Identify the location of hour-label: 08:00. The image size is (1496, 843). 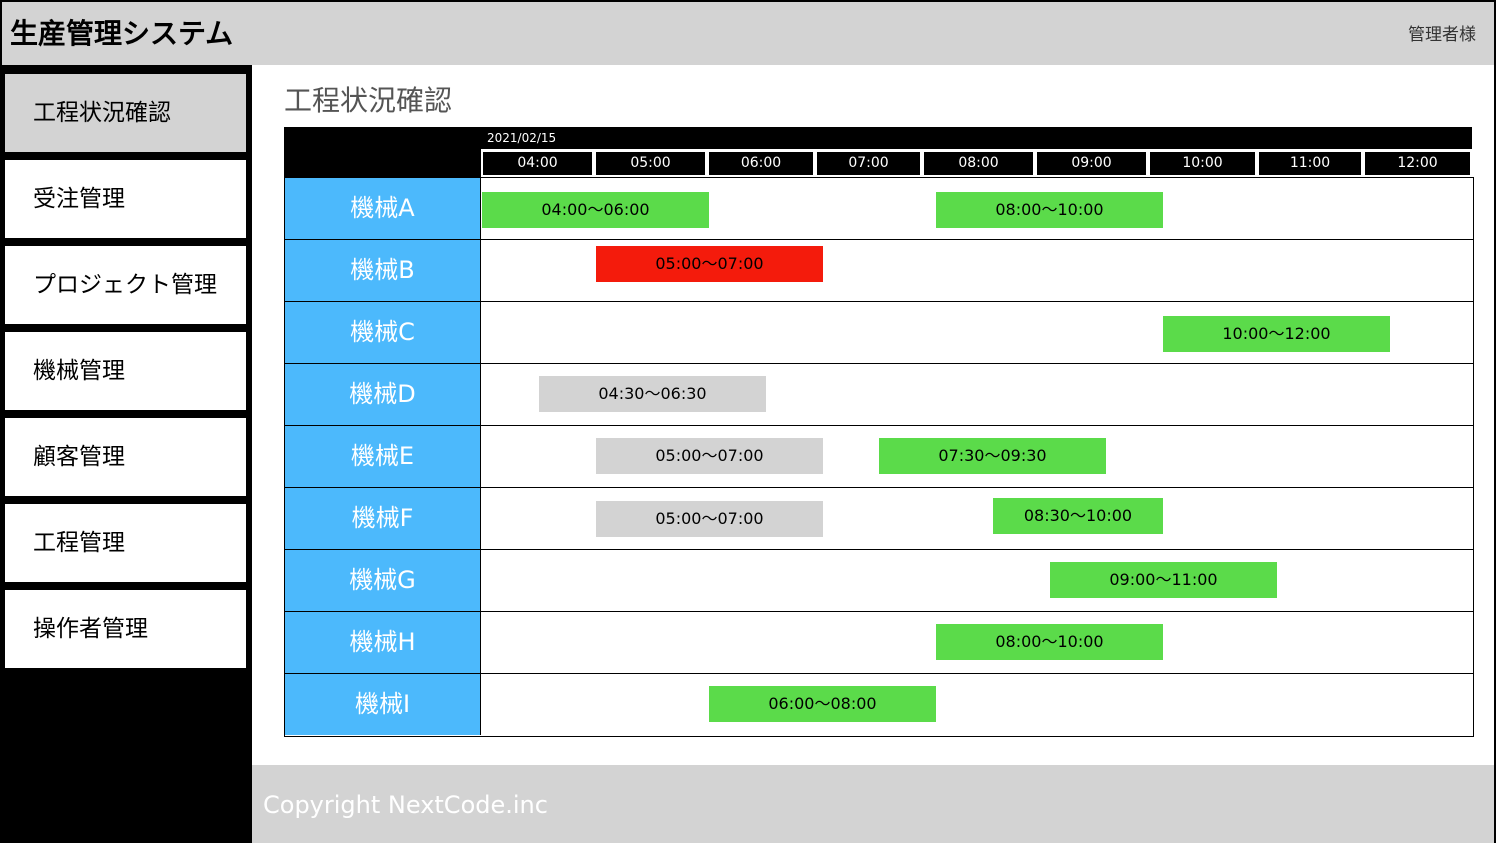
(978, 163).